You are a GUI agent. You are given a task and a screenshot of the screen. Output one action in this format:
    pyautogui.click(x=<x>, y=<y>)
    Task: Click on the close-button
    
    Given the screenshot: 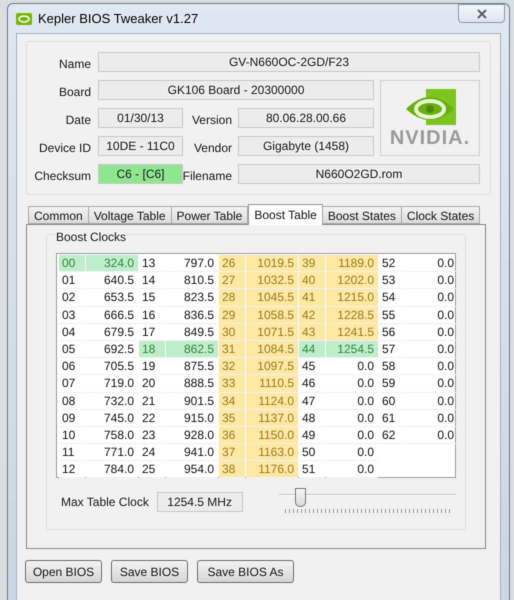 What is the action you would take?
    pyautogui.click(x=481, y=13)
    